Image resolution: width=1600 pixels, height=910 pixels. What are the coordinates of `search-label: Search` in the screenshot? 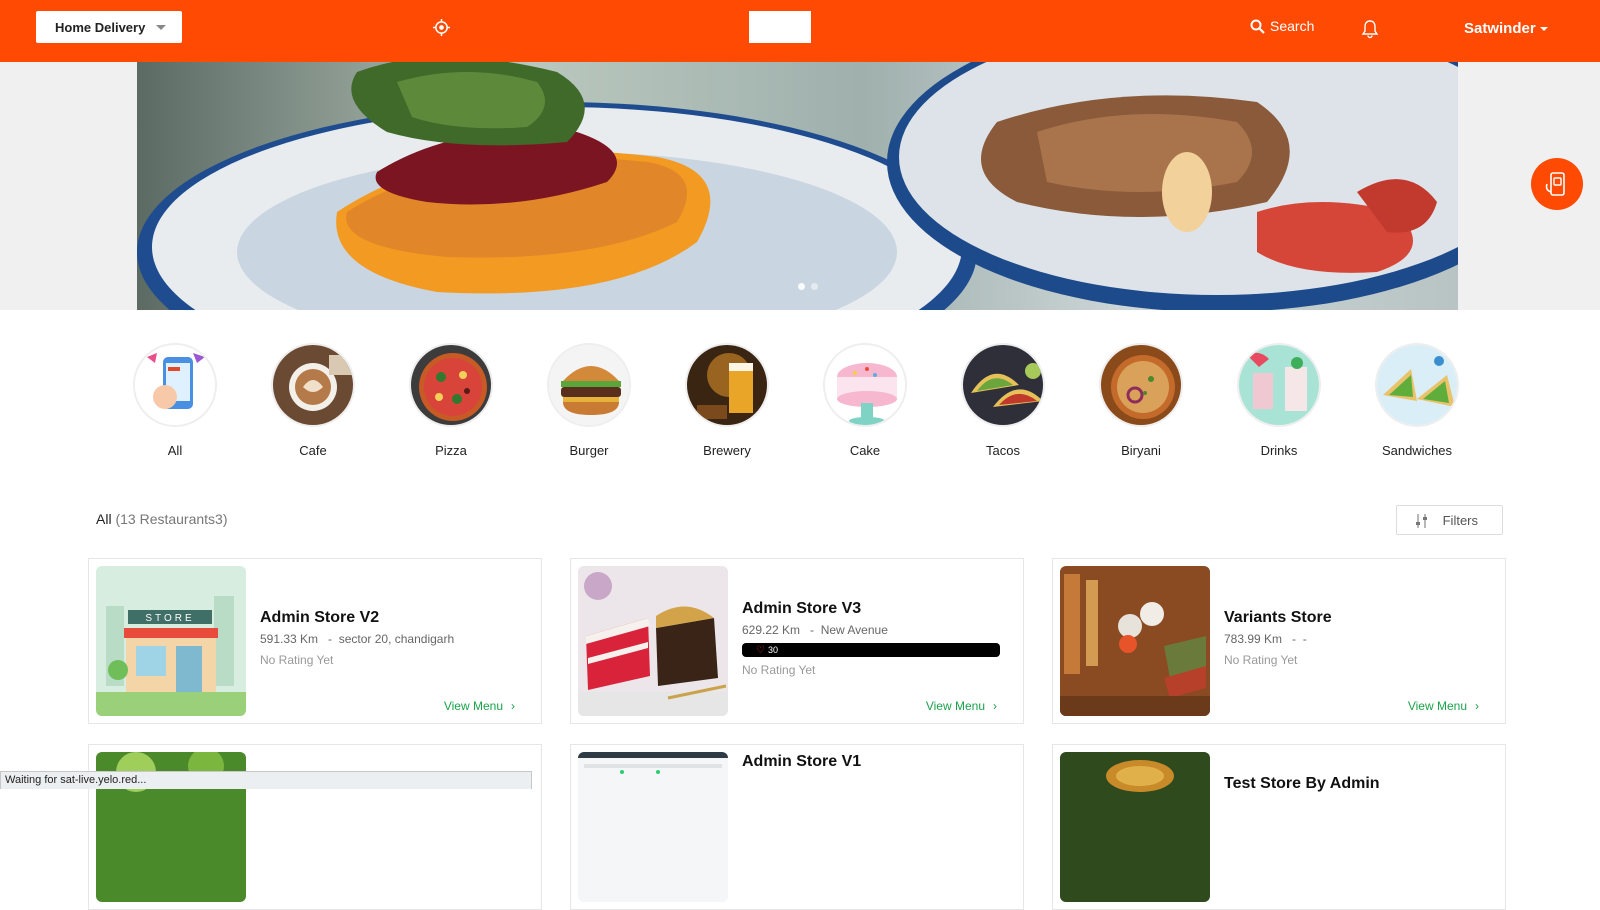 It's located at (1292, 26).